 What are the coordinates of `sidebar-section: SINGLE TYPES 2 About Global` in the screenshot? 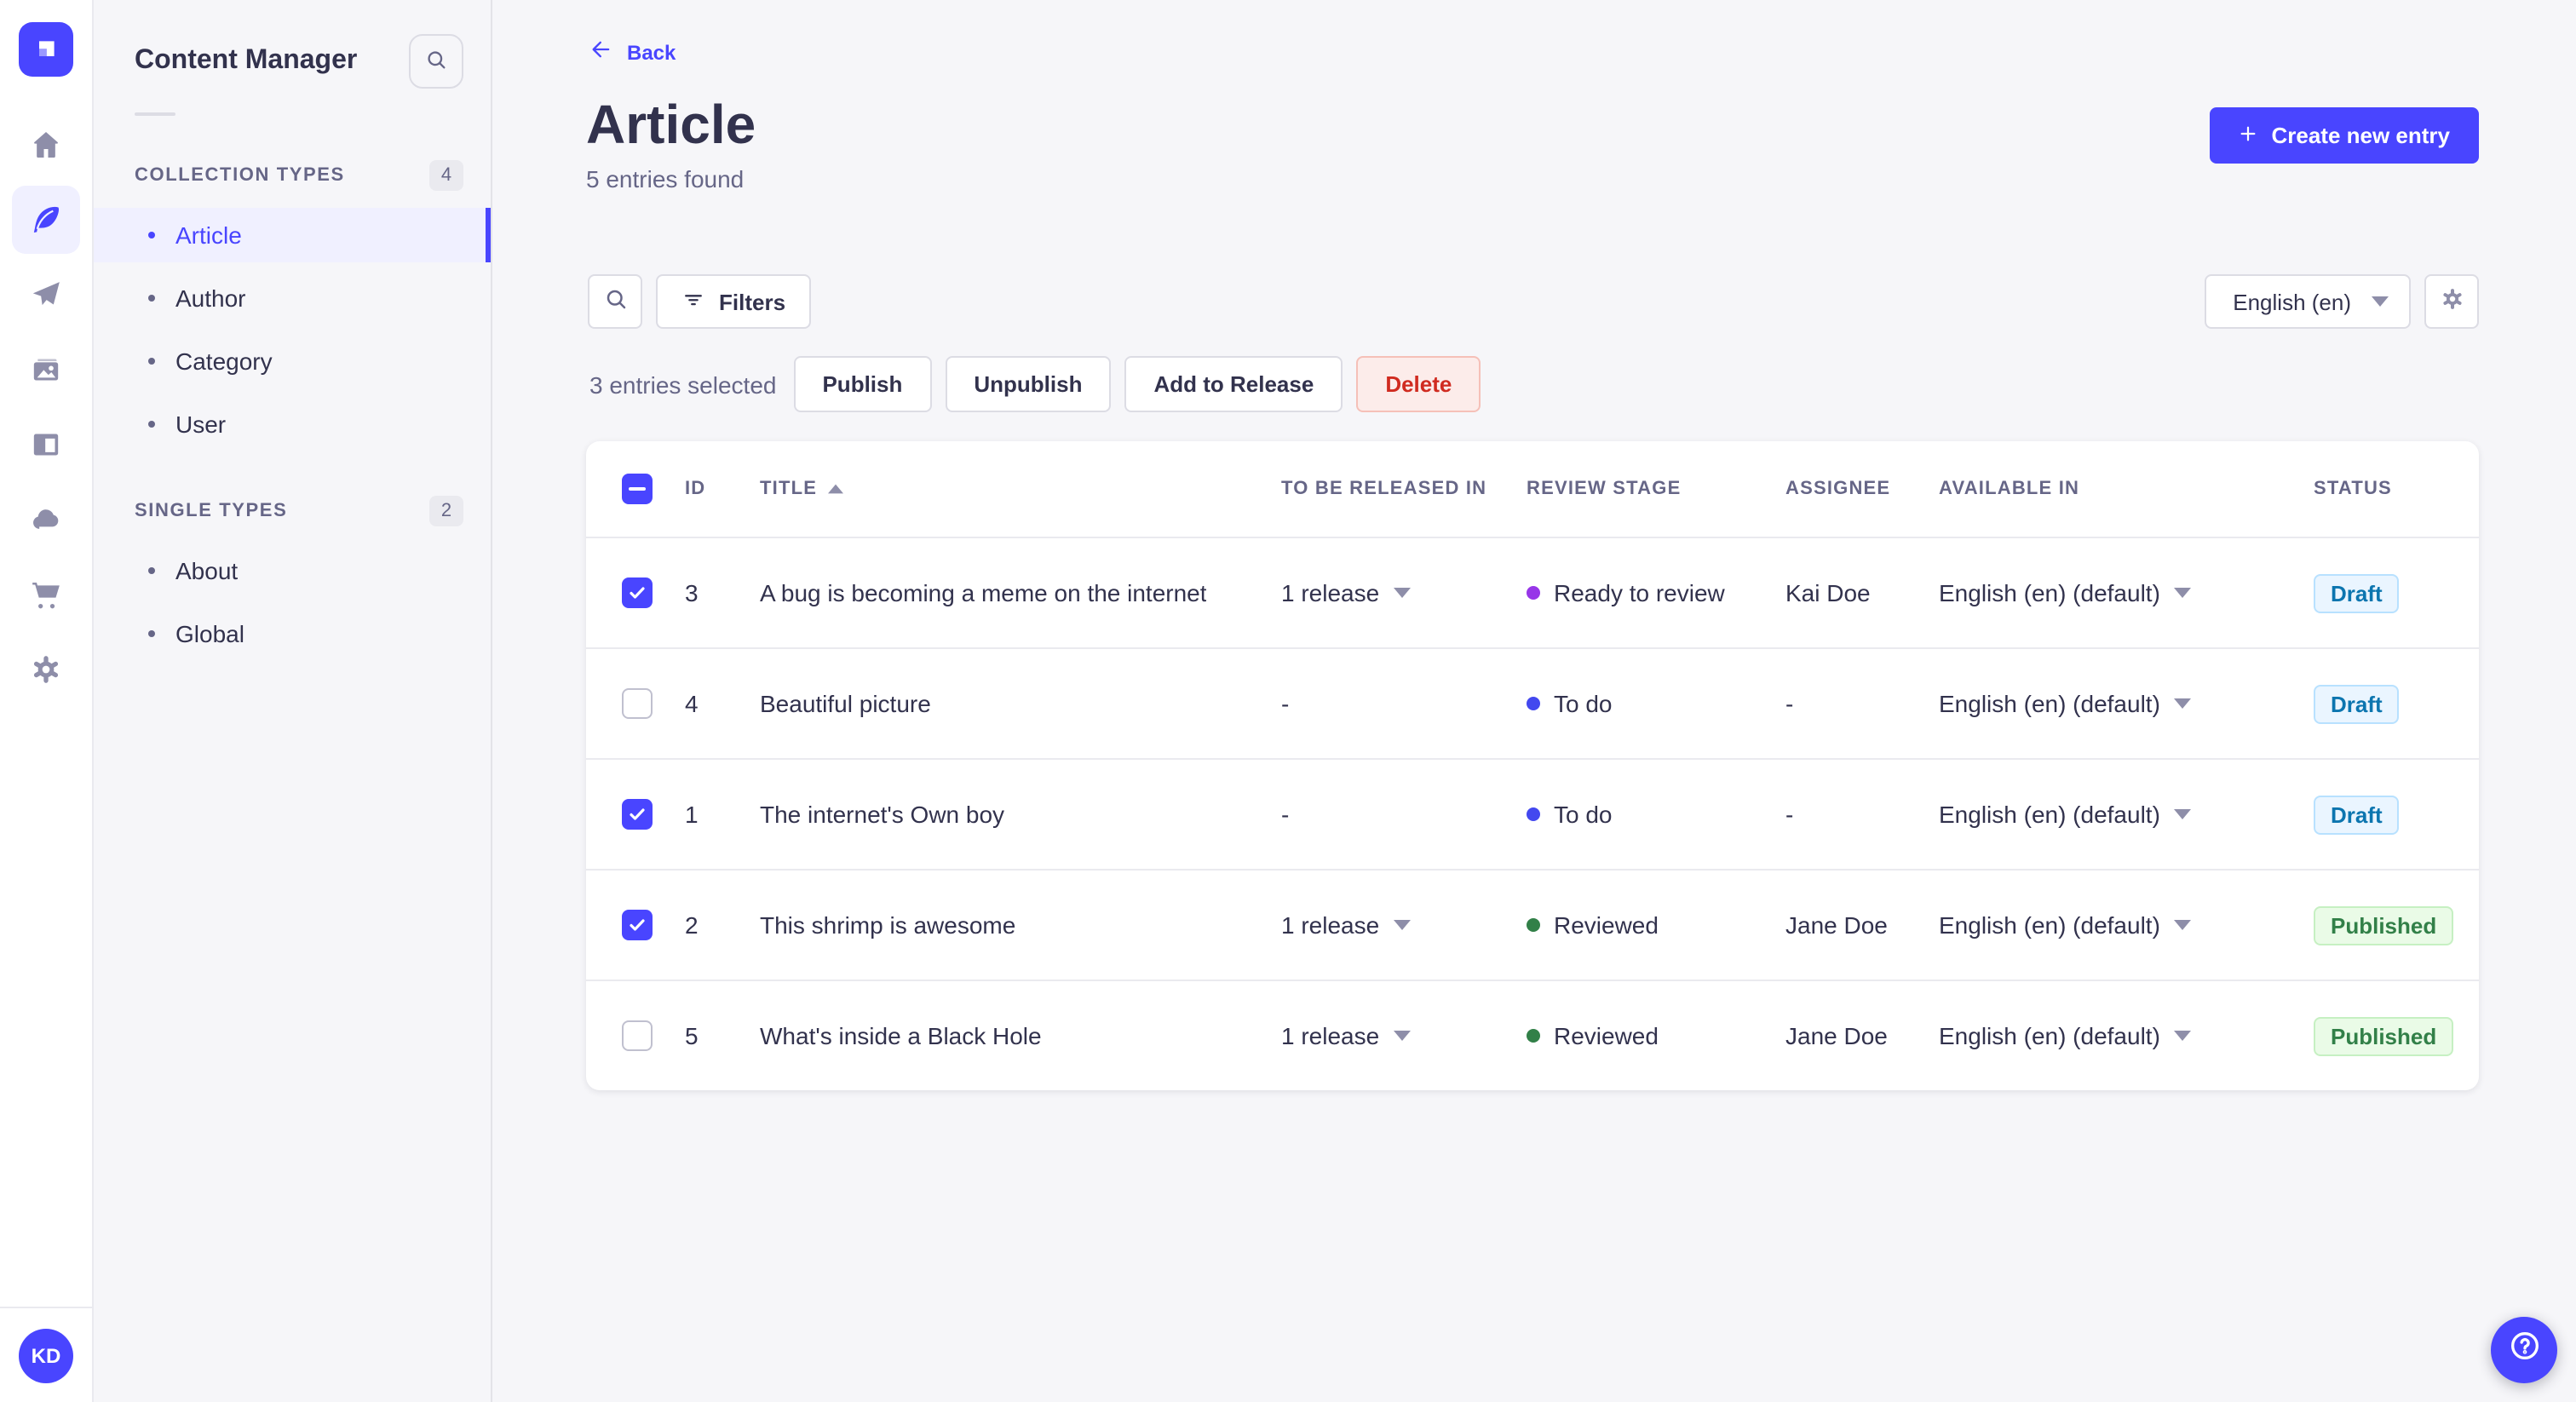 It's located at (292, 578).